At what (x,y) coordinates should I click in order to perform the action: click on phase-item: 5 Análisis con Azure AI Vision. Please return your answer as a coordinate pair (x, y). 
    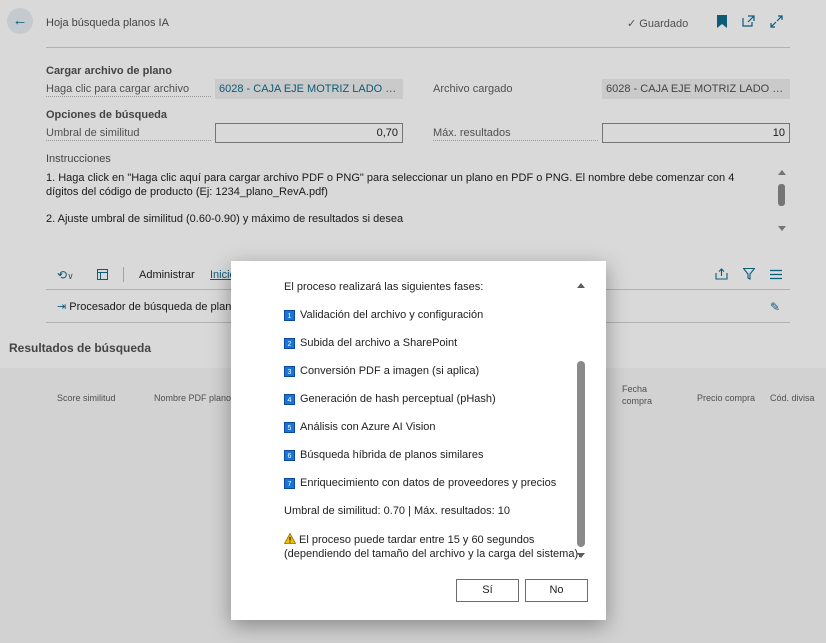
    Looking at the image, I should click on (360, 427).